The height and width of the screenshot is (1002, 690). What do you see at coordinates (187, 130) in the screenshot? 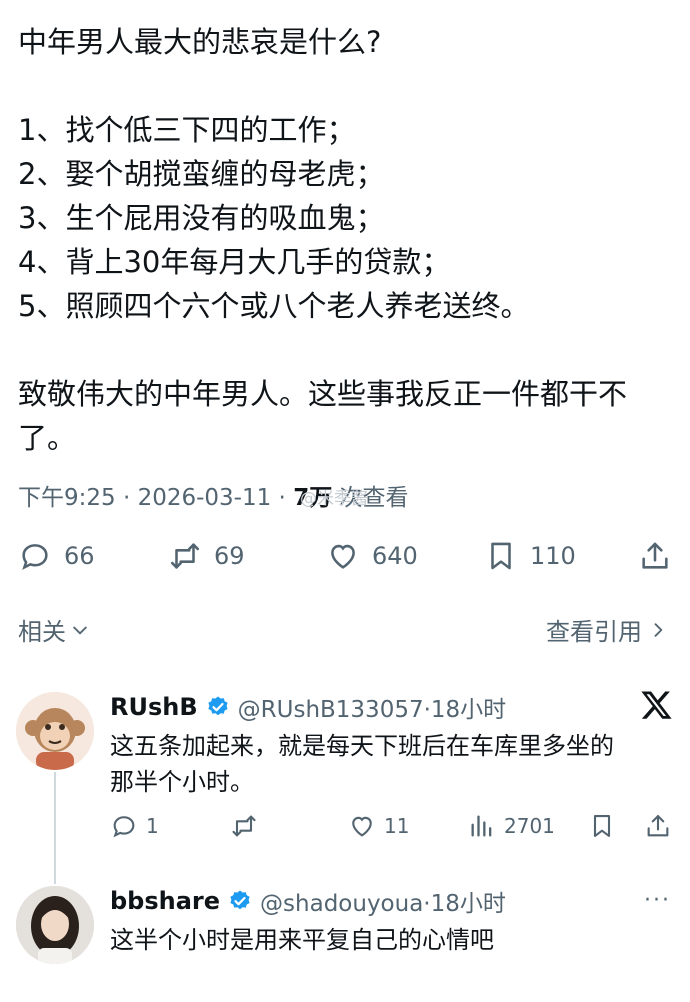
I see `post-line: 1、找个低三下四的工作；` at bounding box center [187, 130].